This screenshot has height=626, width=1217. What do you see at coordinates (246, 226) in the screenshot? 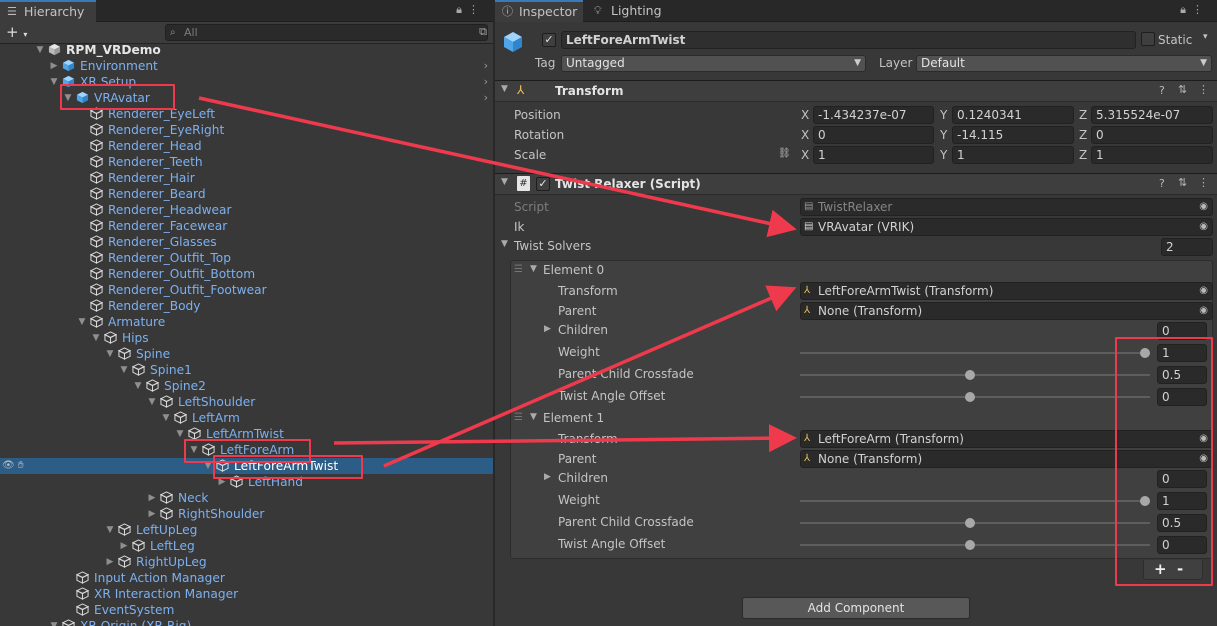
I see `hierarchy-row: Renderer_Facewear` at bounding box center [246, 226].